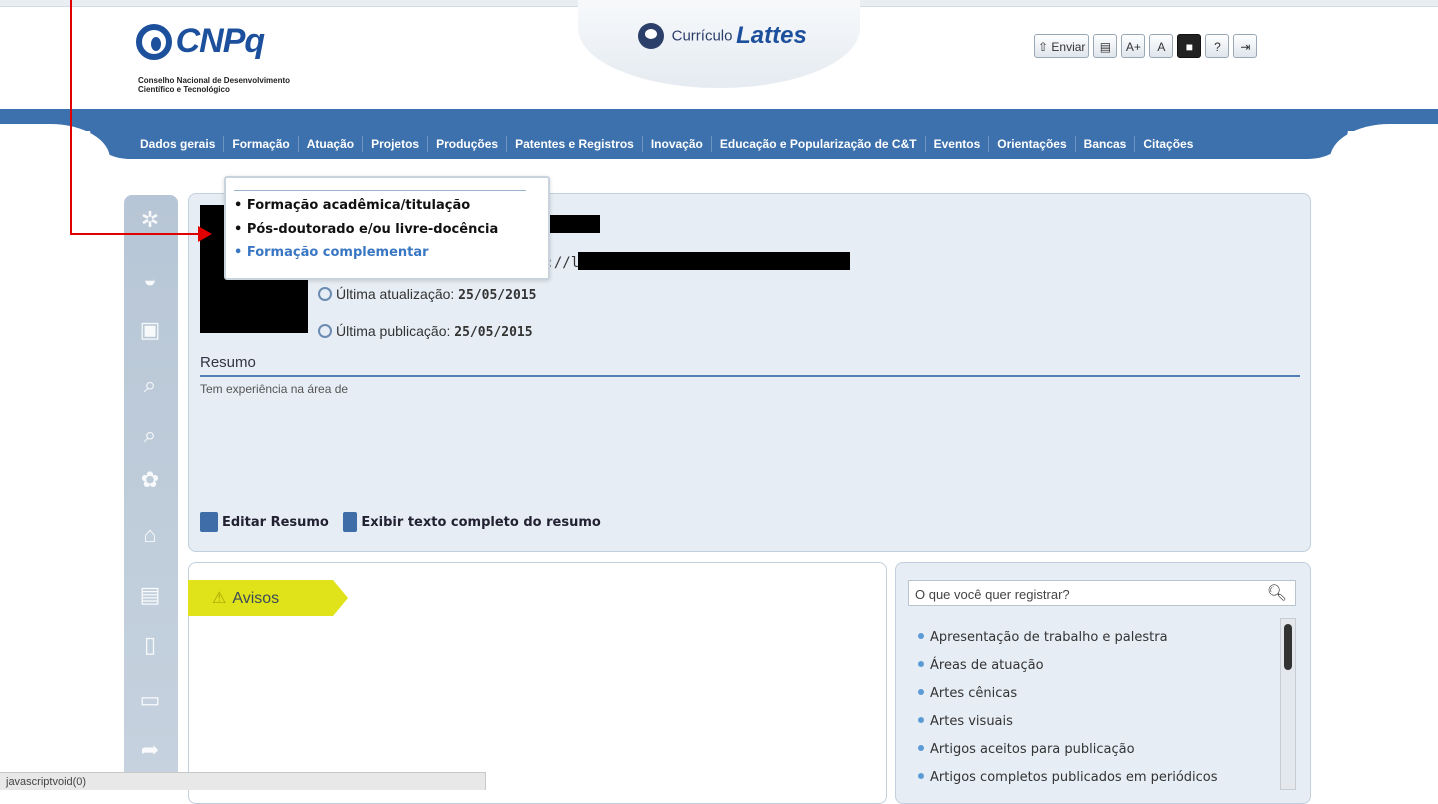  I want to click on gear-icon, so click(325, 331).